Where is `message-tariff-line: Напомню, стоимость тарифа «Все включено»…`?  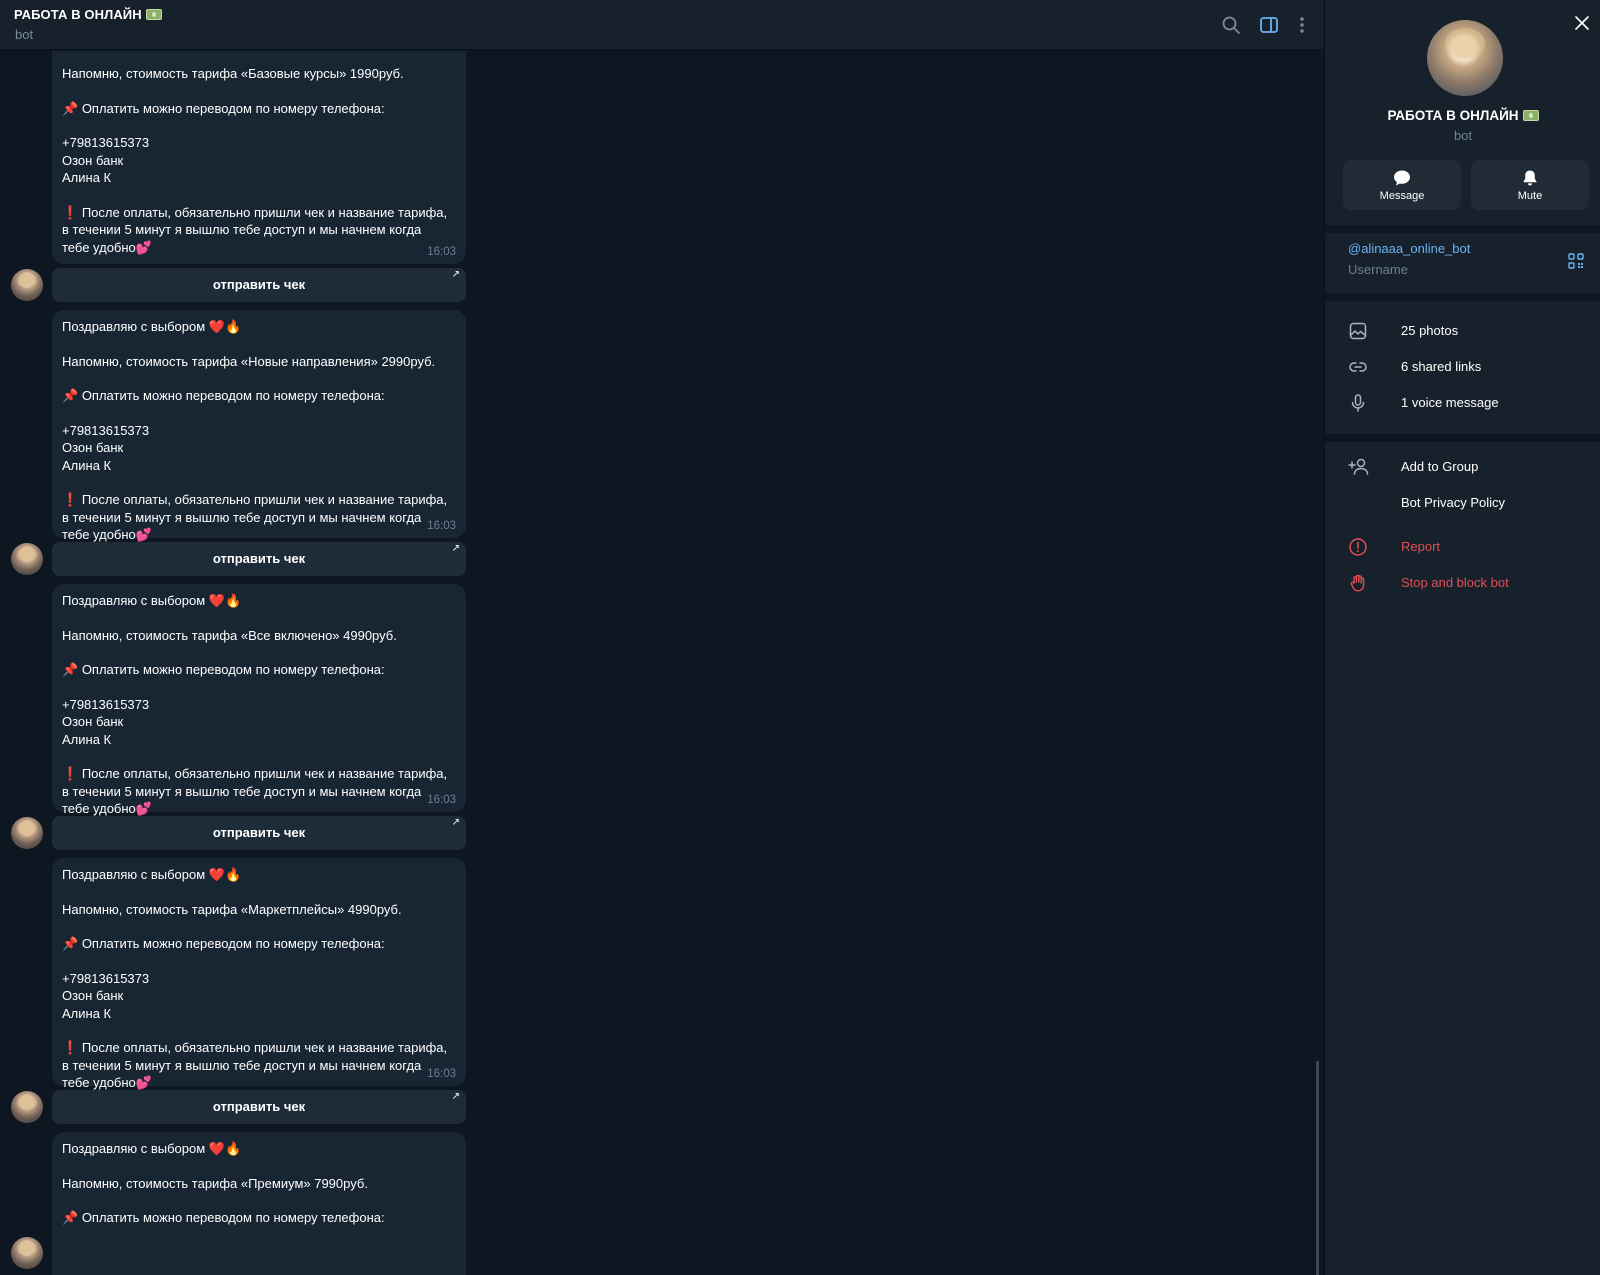 message-tariff-line: Напомню, стоимость тарифа «Все включено»… is located at coordinates (229, 635).